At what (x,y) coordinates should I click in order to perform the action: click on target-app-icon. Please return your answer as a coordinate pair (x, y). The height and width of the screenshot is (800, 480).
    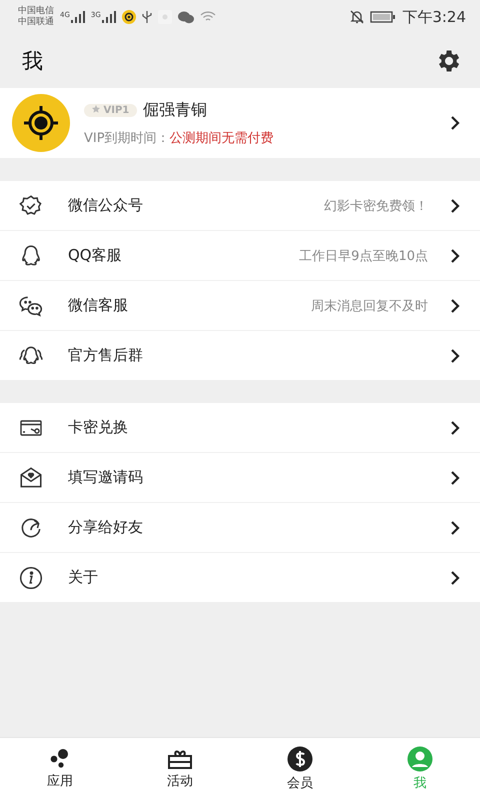
    Looking at the image, I should click on (129, 17).